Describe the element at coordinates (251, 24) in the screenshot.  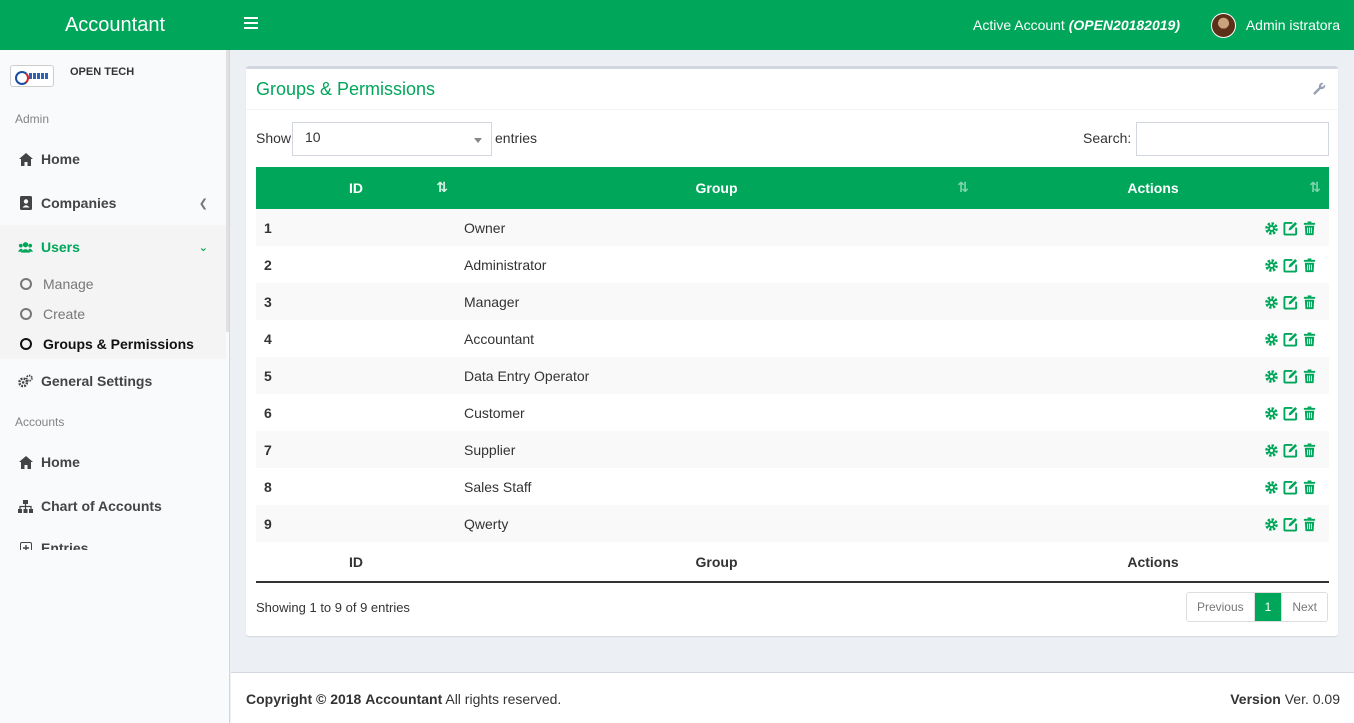
I see `sidebar-toggle-icon` at that location.